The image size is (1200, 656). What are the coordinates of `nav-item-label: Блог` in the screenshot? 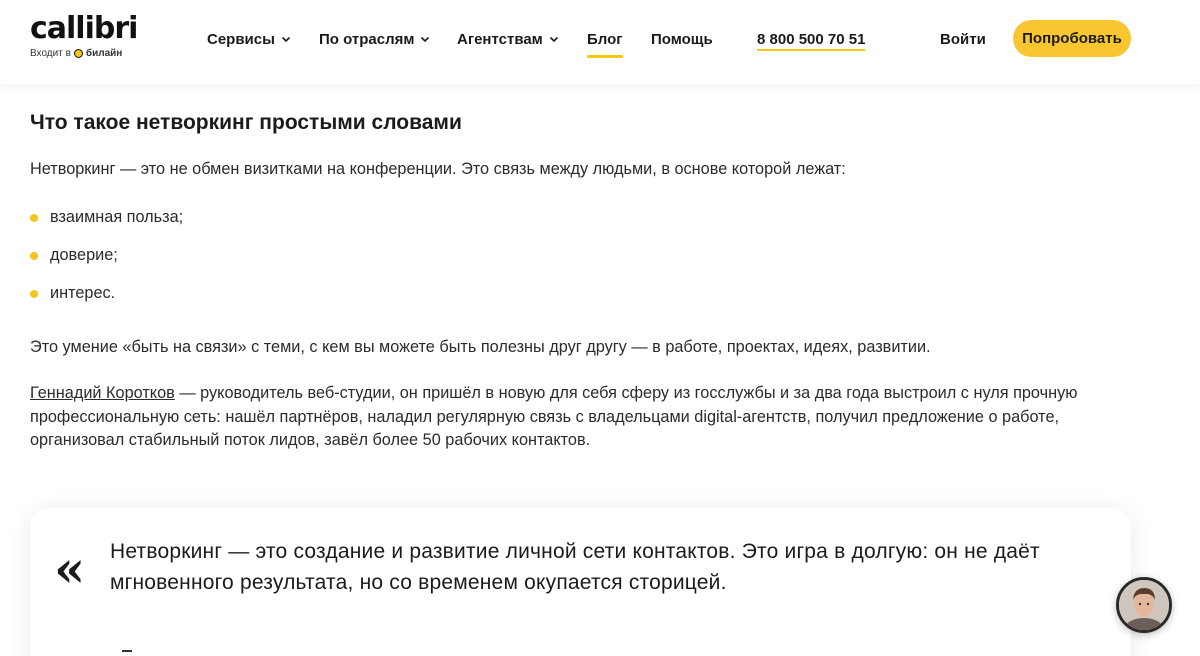 It's located at (605, 39).